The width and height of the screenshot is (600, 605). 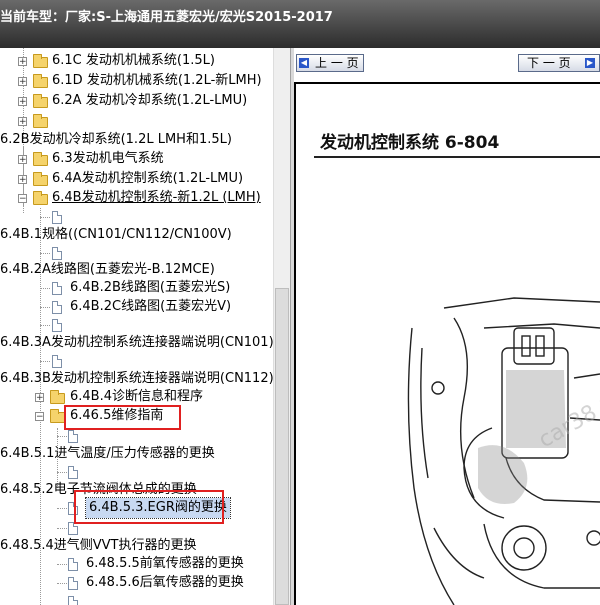 I want to click on tree-item-6-4b: − 6.4B发动机控制系统-新1.2L (LMH), so click(x=136, y=198).